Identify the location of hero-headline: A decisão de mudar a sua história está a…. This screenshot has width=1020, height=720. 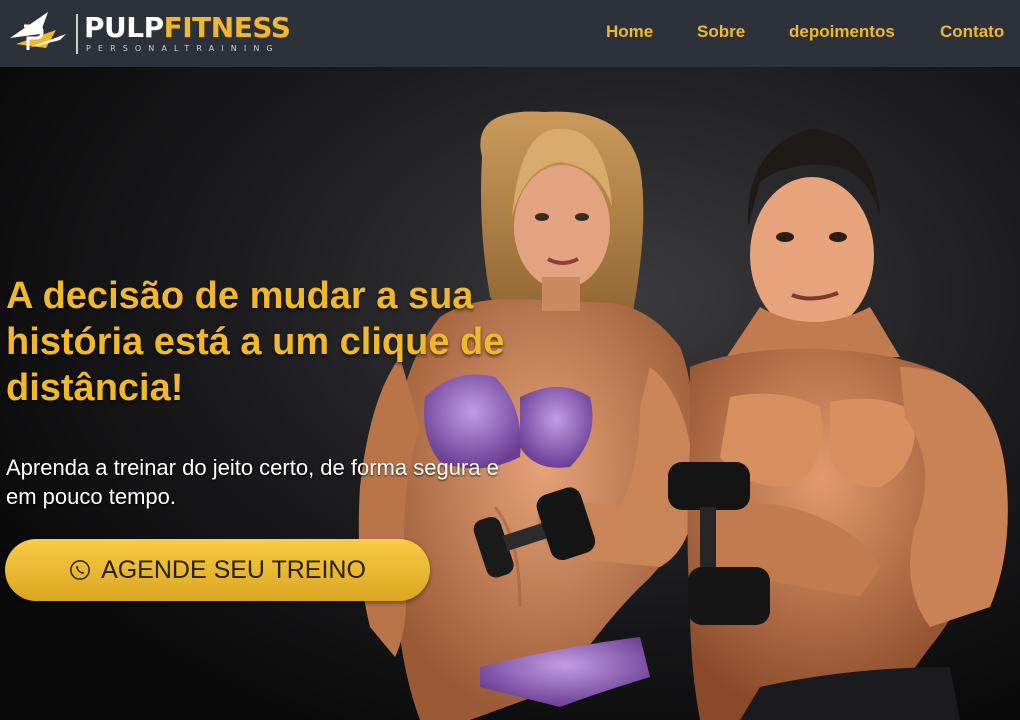
(255, 342).